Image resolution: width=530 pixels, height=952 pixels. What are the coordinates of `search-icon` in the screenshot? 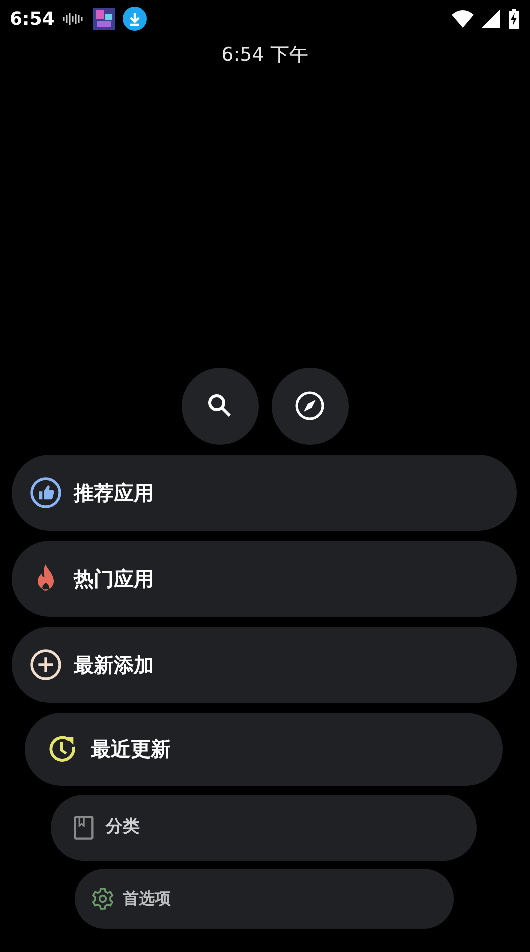 It's located at (220, 406).